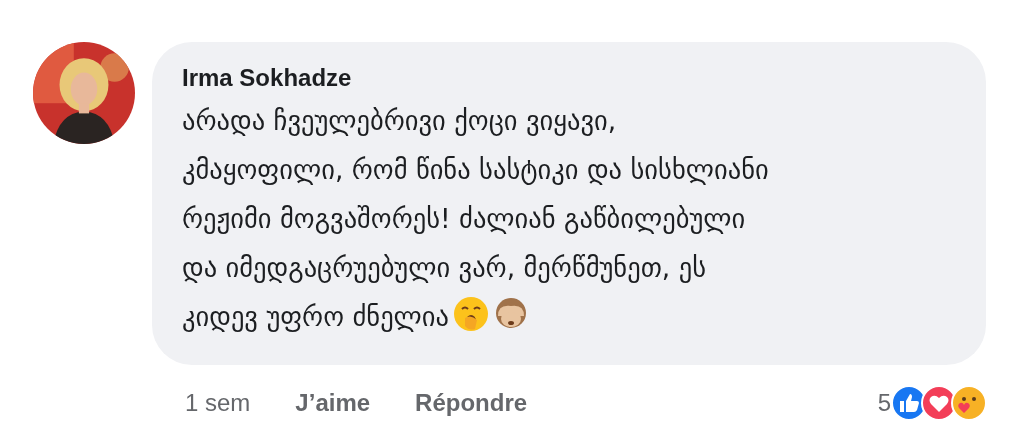 The image size is (1024, 447). What do you see at coordinates (969, 403) in the screenshot?
I see `hugging-face-icon` at bounding box center [969, 403].